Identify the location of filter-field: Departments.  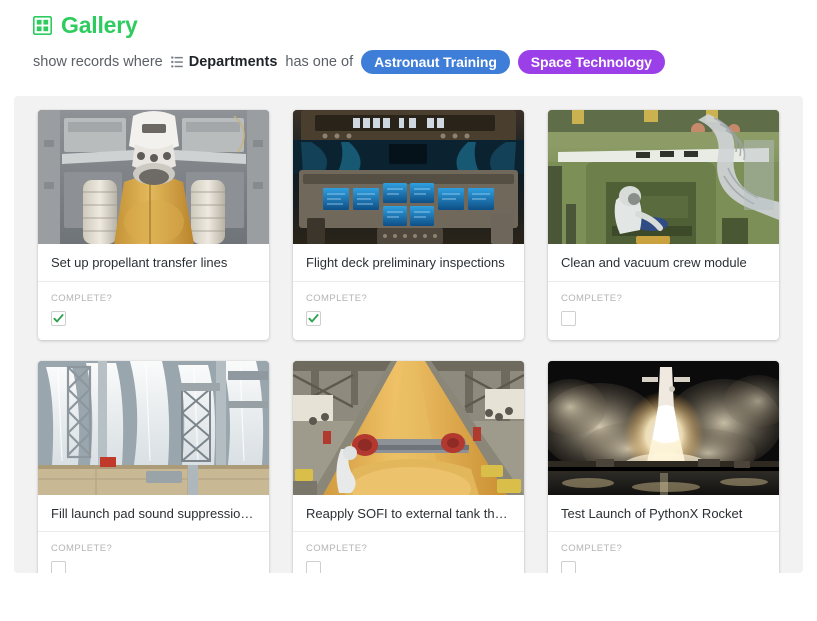
(224, 62).